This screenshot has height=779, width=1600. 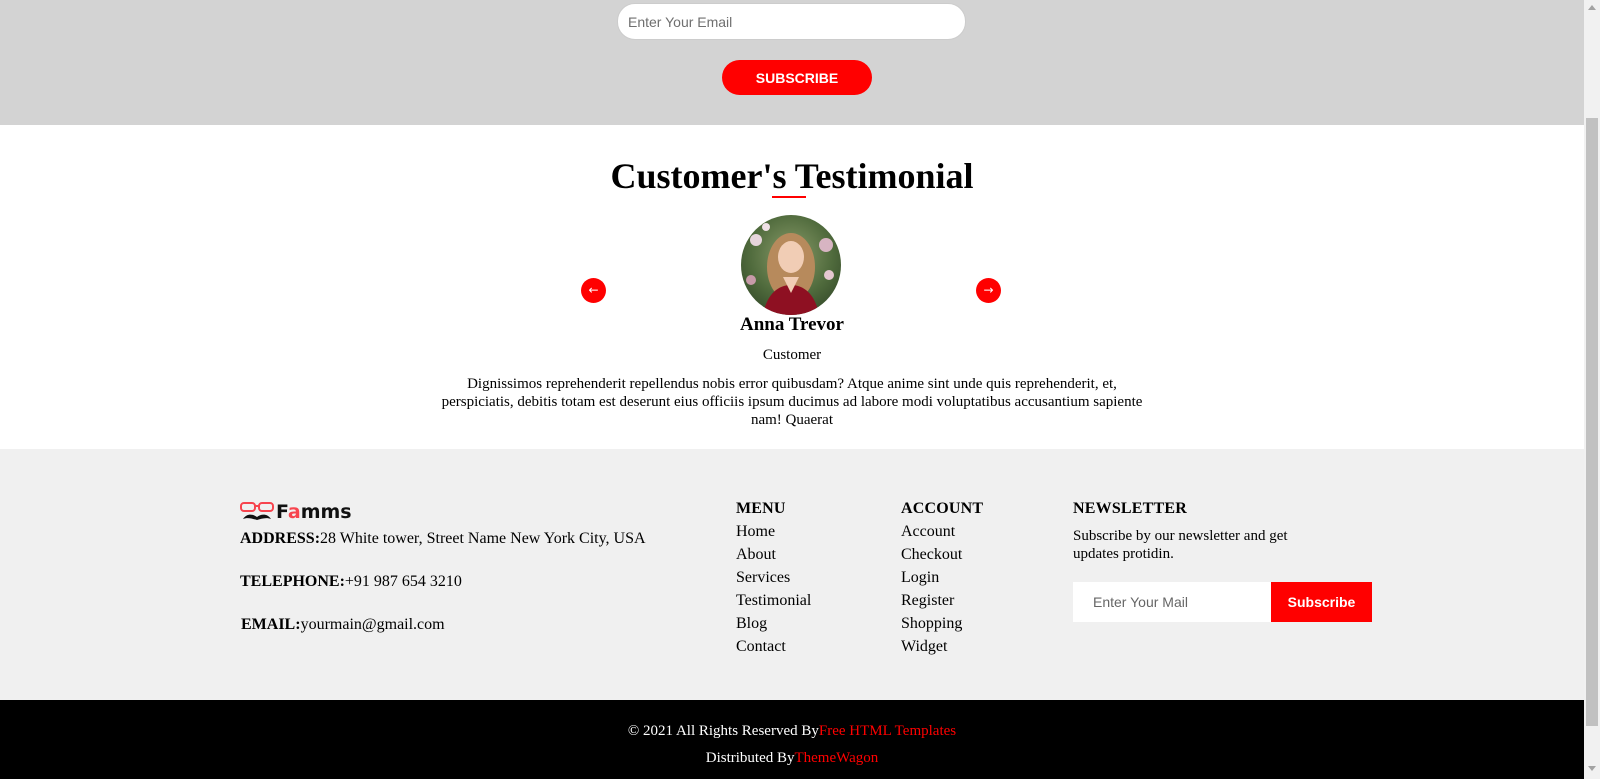 I want to click on menu-title: MENU, so click(x=761, y=508).